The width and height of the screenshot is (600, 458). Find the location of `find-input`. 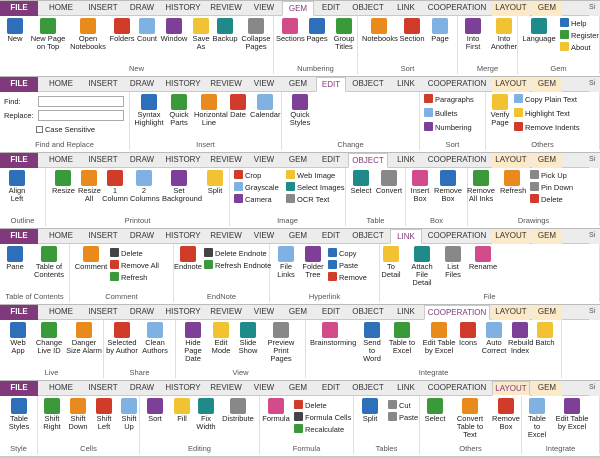

find-input is located at coordinates (81, 101).